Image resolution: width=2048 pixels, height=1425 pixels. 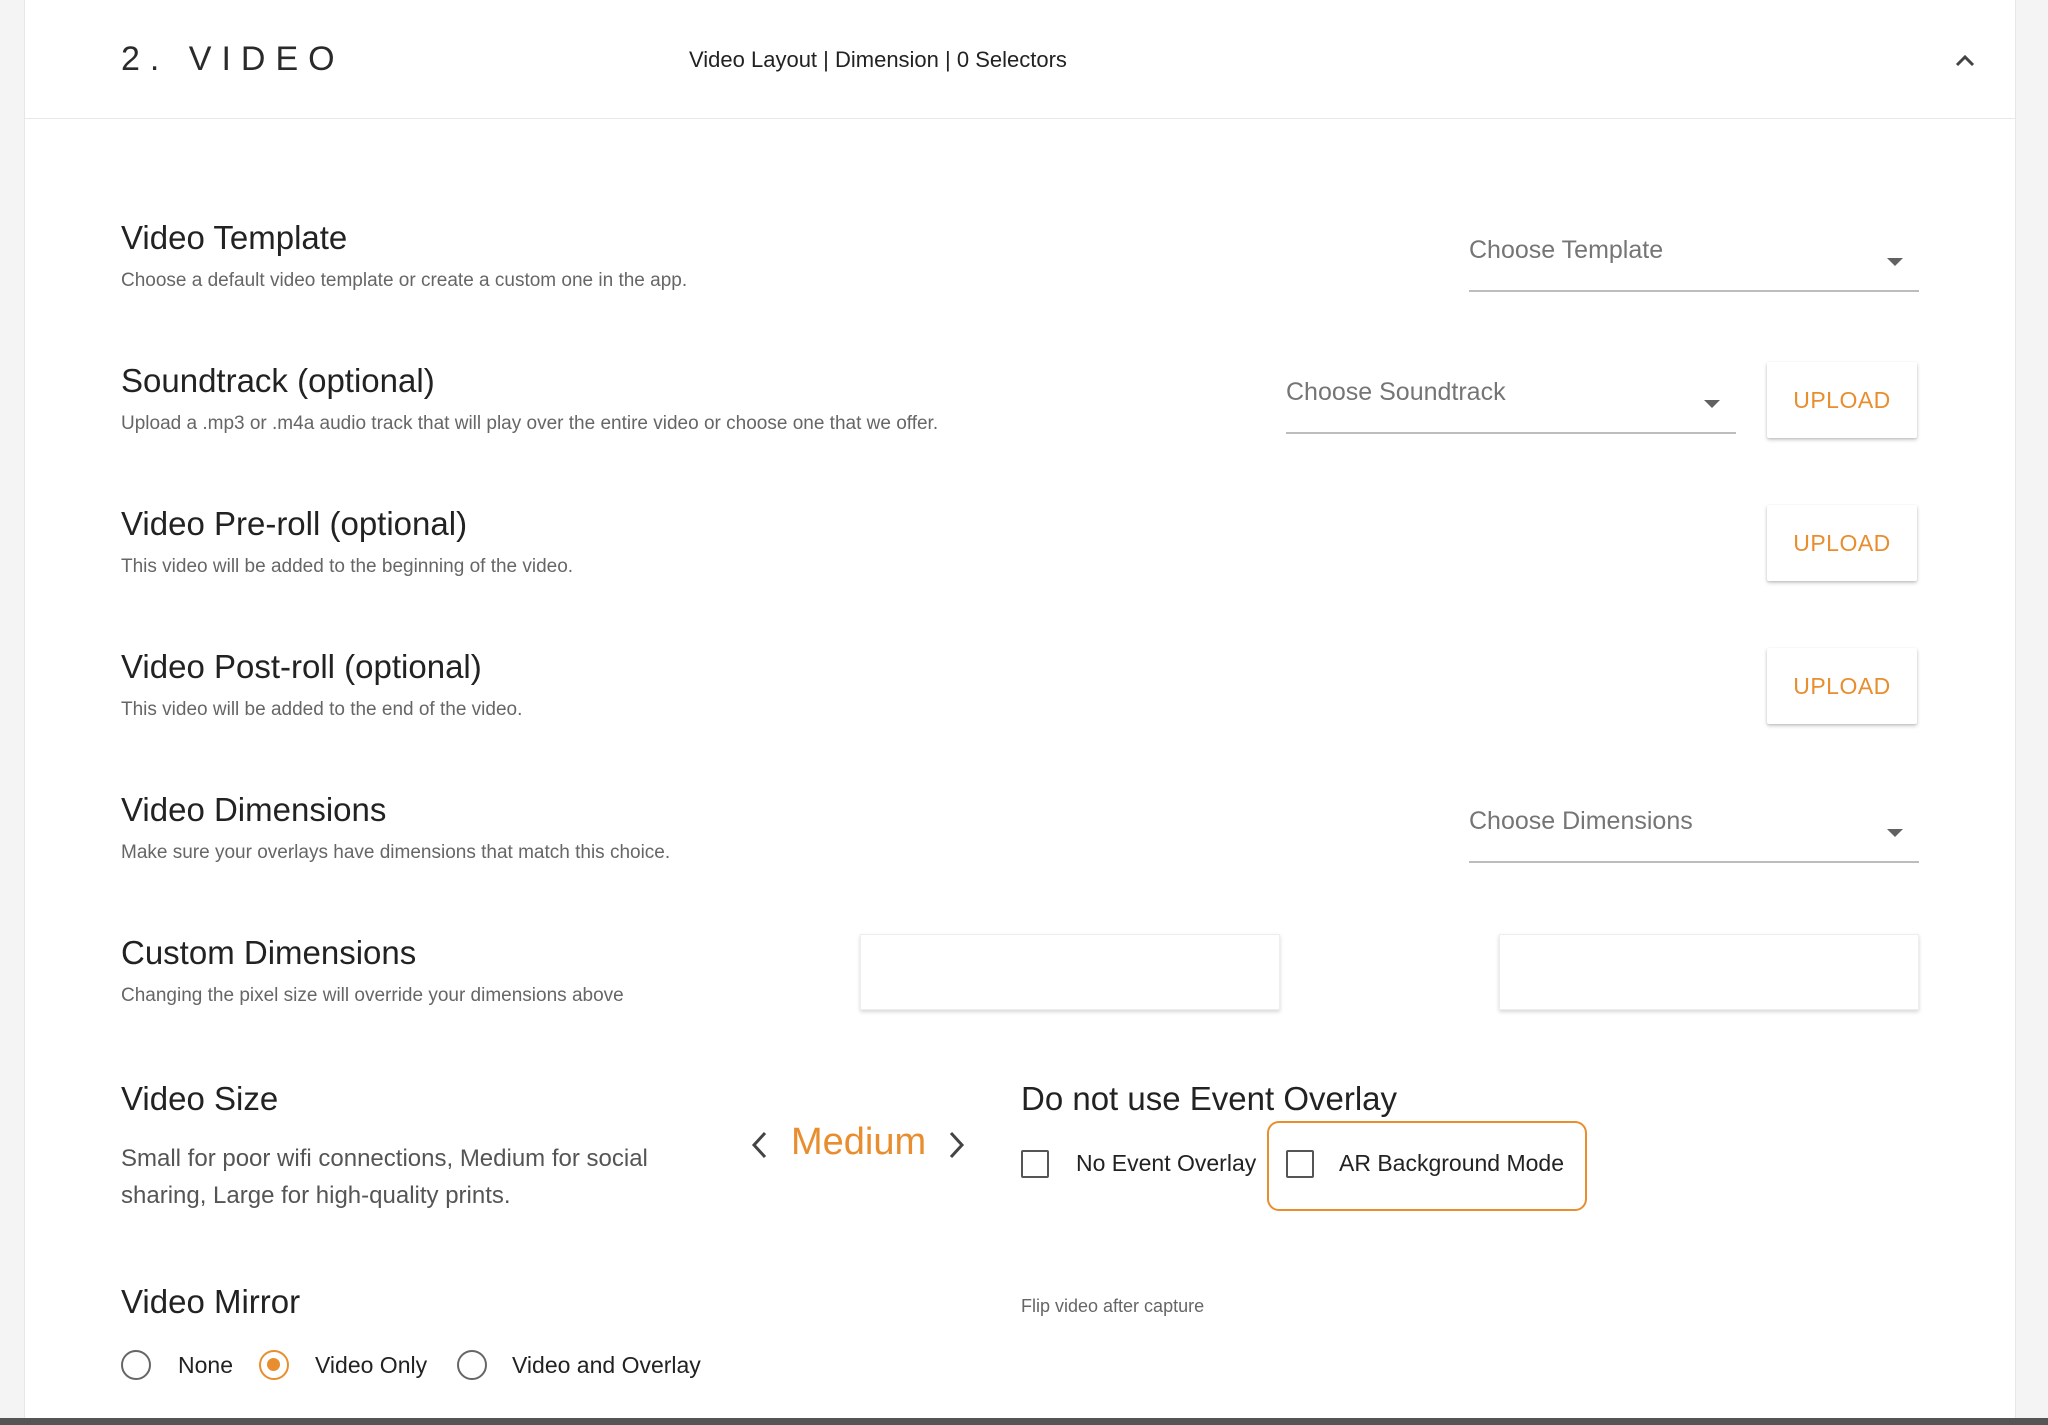 I want to click on ar-background-label: AR Background Mode, so click(x=1451, y=1163).